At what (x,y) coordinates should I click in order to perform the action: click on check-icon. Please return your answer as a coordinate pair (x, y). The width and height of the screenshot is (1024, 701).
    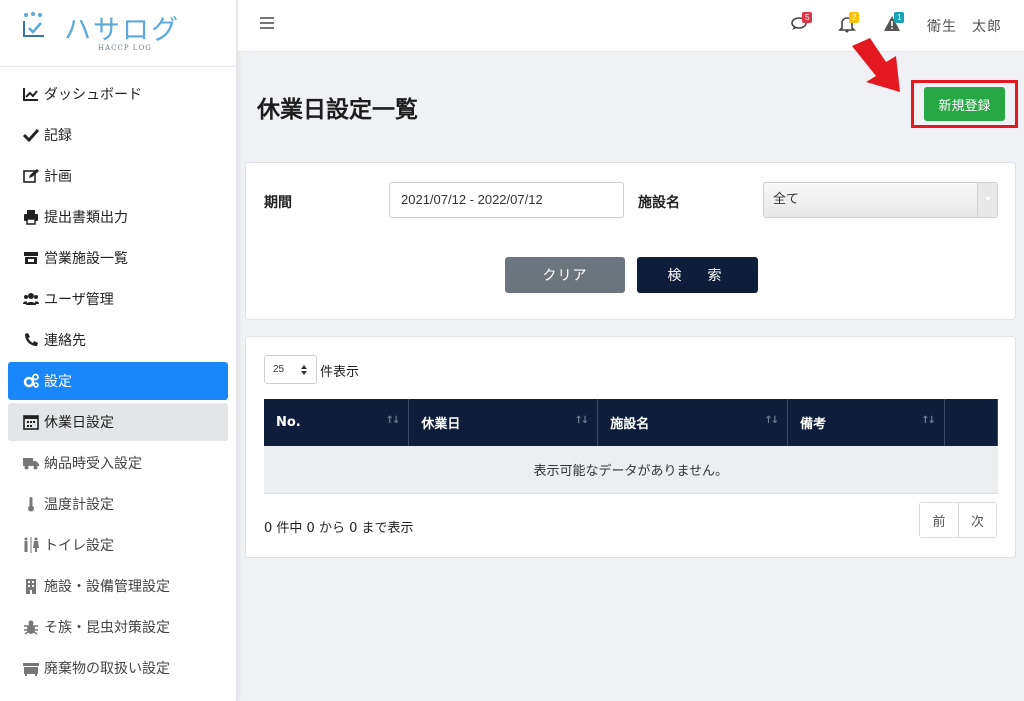
    Looking at the image, I should click on (31, 135).